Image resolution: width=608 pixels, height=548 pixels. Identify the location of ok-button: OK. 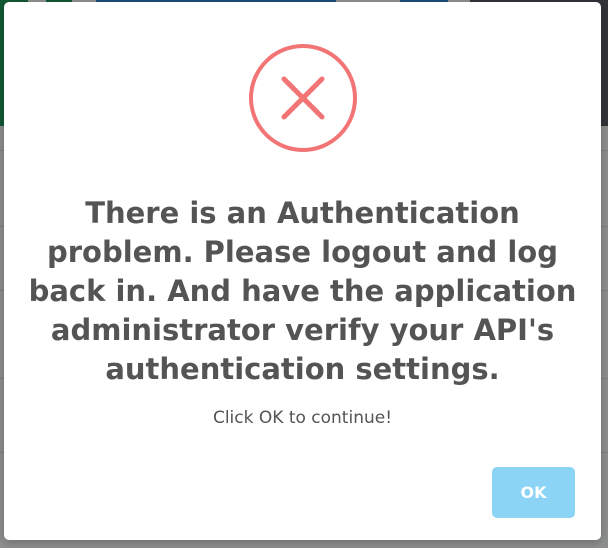
(533, 492).